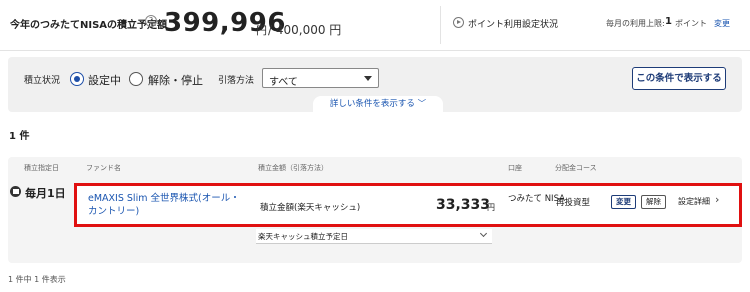 This screenshot has width=750, height=292. What do you see at coordinates (151, 21) in the screenshot?
I see `help-icon: ?` at bounding box center [151, 21].